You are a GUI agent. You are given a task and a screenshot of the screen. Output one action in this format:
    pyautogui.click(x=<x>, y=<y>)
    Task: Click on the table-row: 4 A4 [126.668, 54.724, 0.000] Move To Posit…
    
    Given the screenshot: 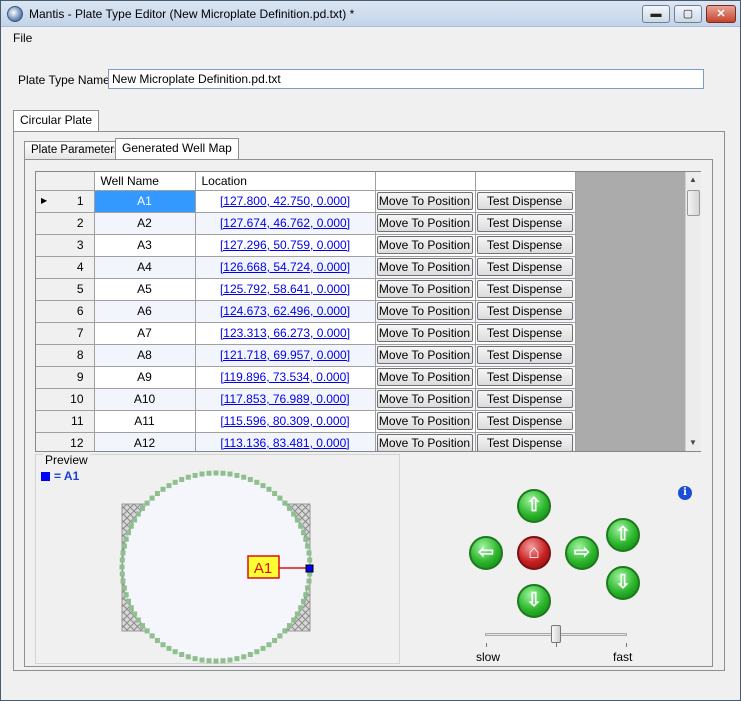 What is the action you would take?
    pyautogui.click(x=306, y=267)
    